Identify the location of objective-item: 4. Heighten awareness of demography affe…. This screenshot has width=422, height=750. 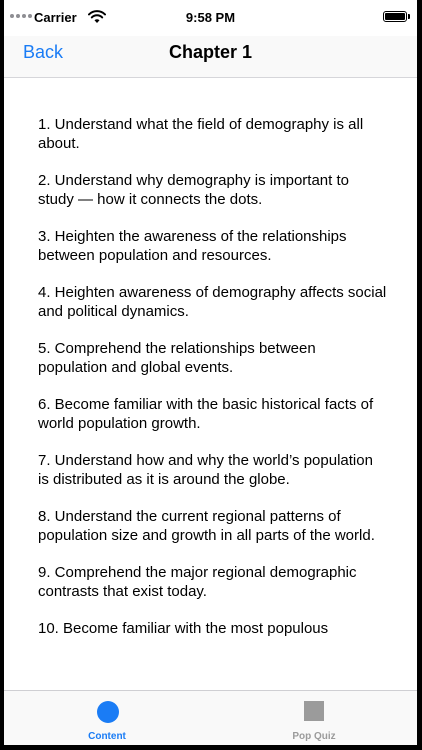
(212, 302).